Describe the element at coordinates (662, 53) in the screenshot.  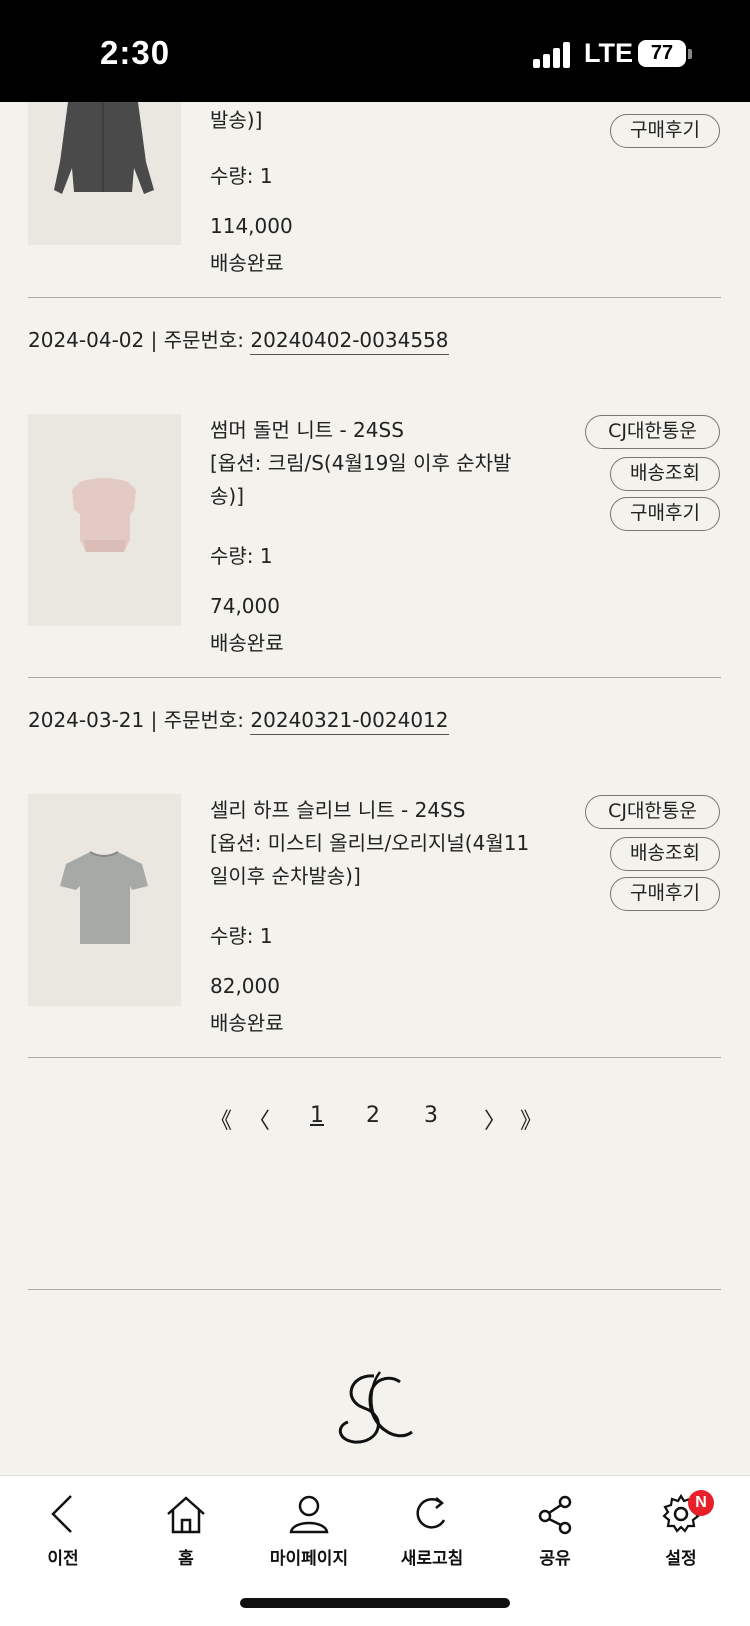
I see `battery-icon: 77` at that location.